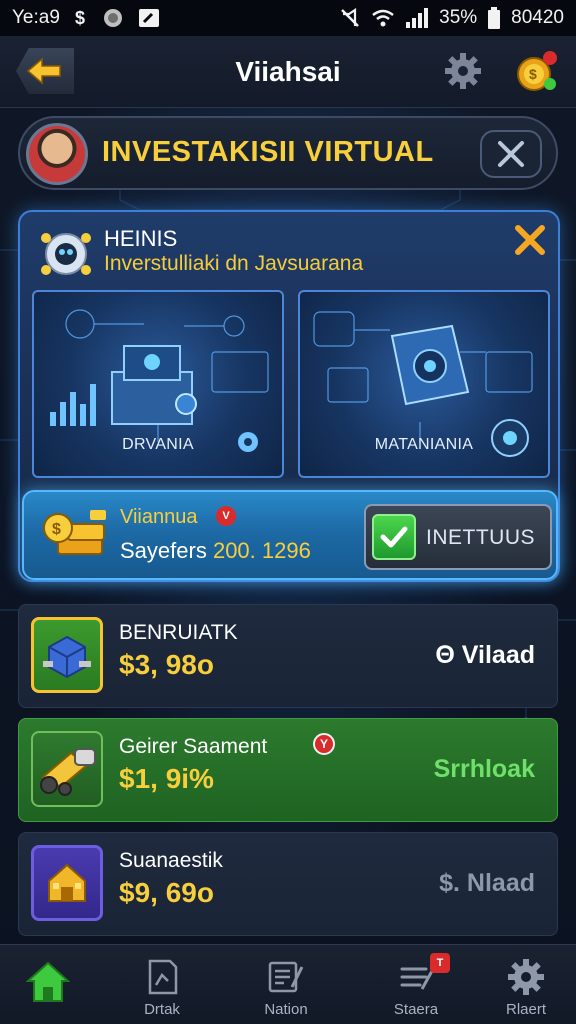 The image size is (576, 1024). I want to click on item-price: $1, 9i%, so click(166, 778).